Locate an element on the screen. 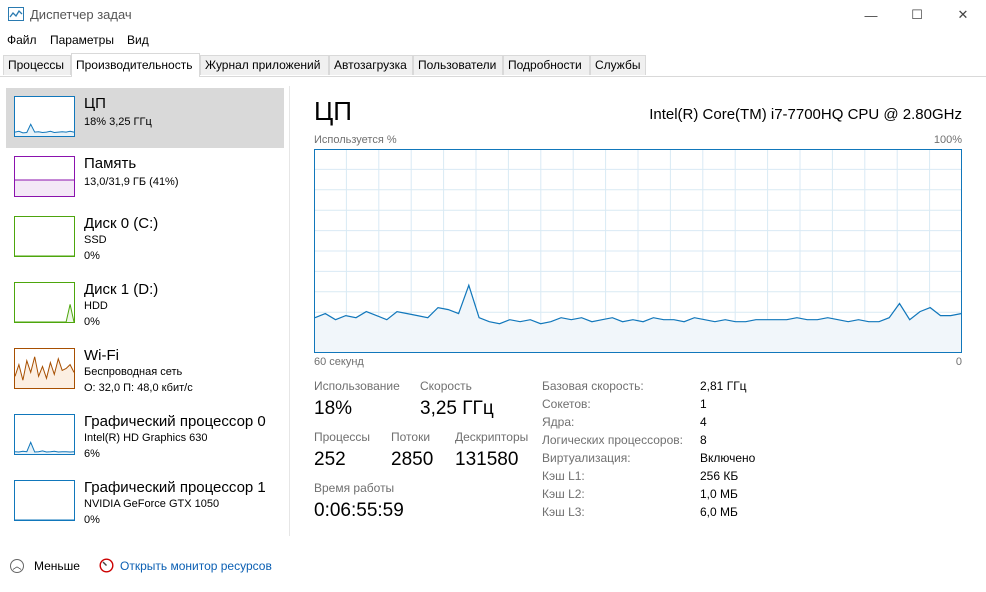 Image resolution: width=986 pixels, height=592 pixels. menu-bar: Файл Параметры Вид is located at coordinates (493, 41).